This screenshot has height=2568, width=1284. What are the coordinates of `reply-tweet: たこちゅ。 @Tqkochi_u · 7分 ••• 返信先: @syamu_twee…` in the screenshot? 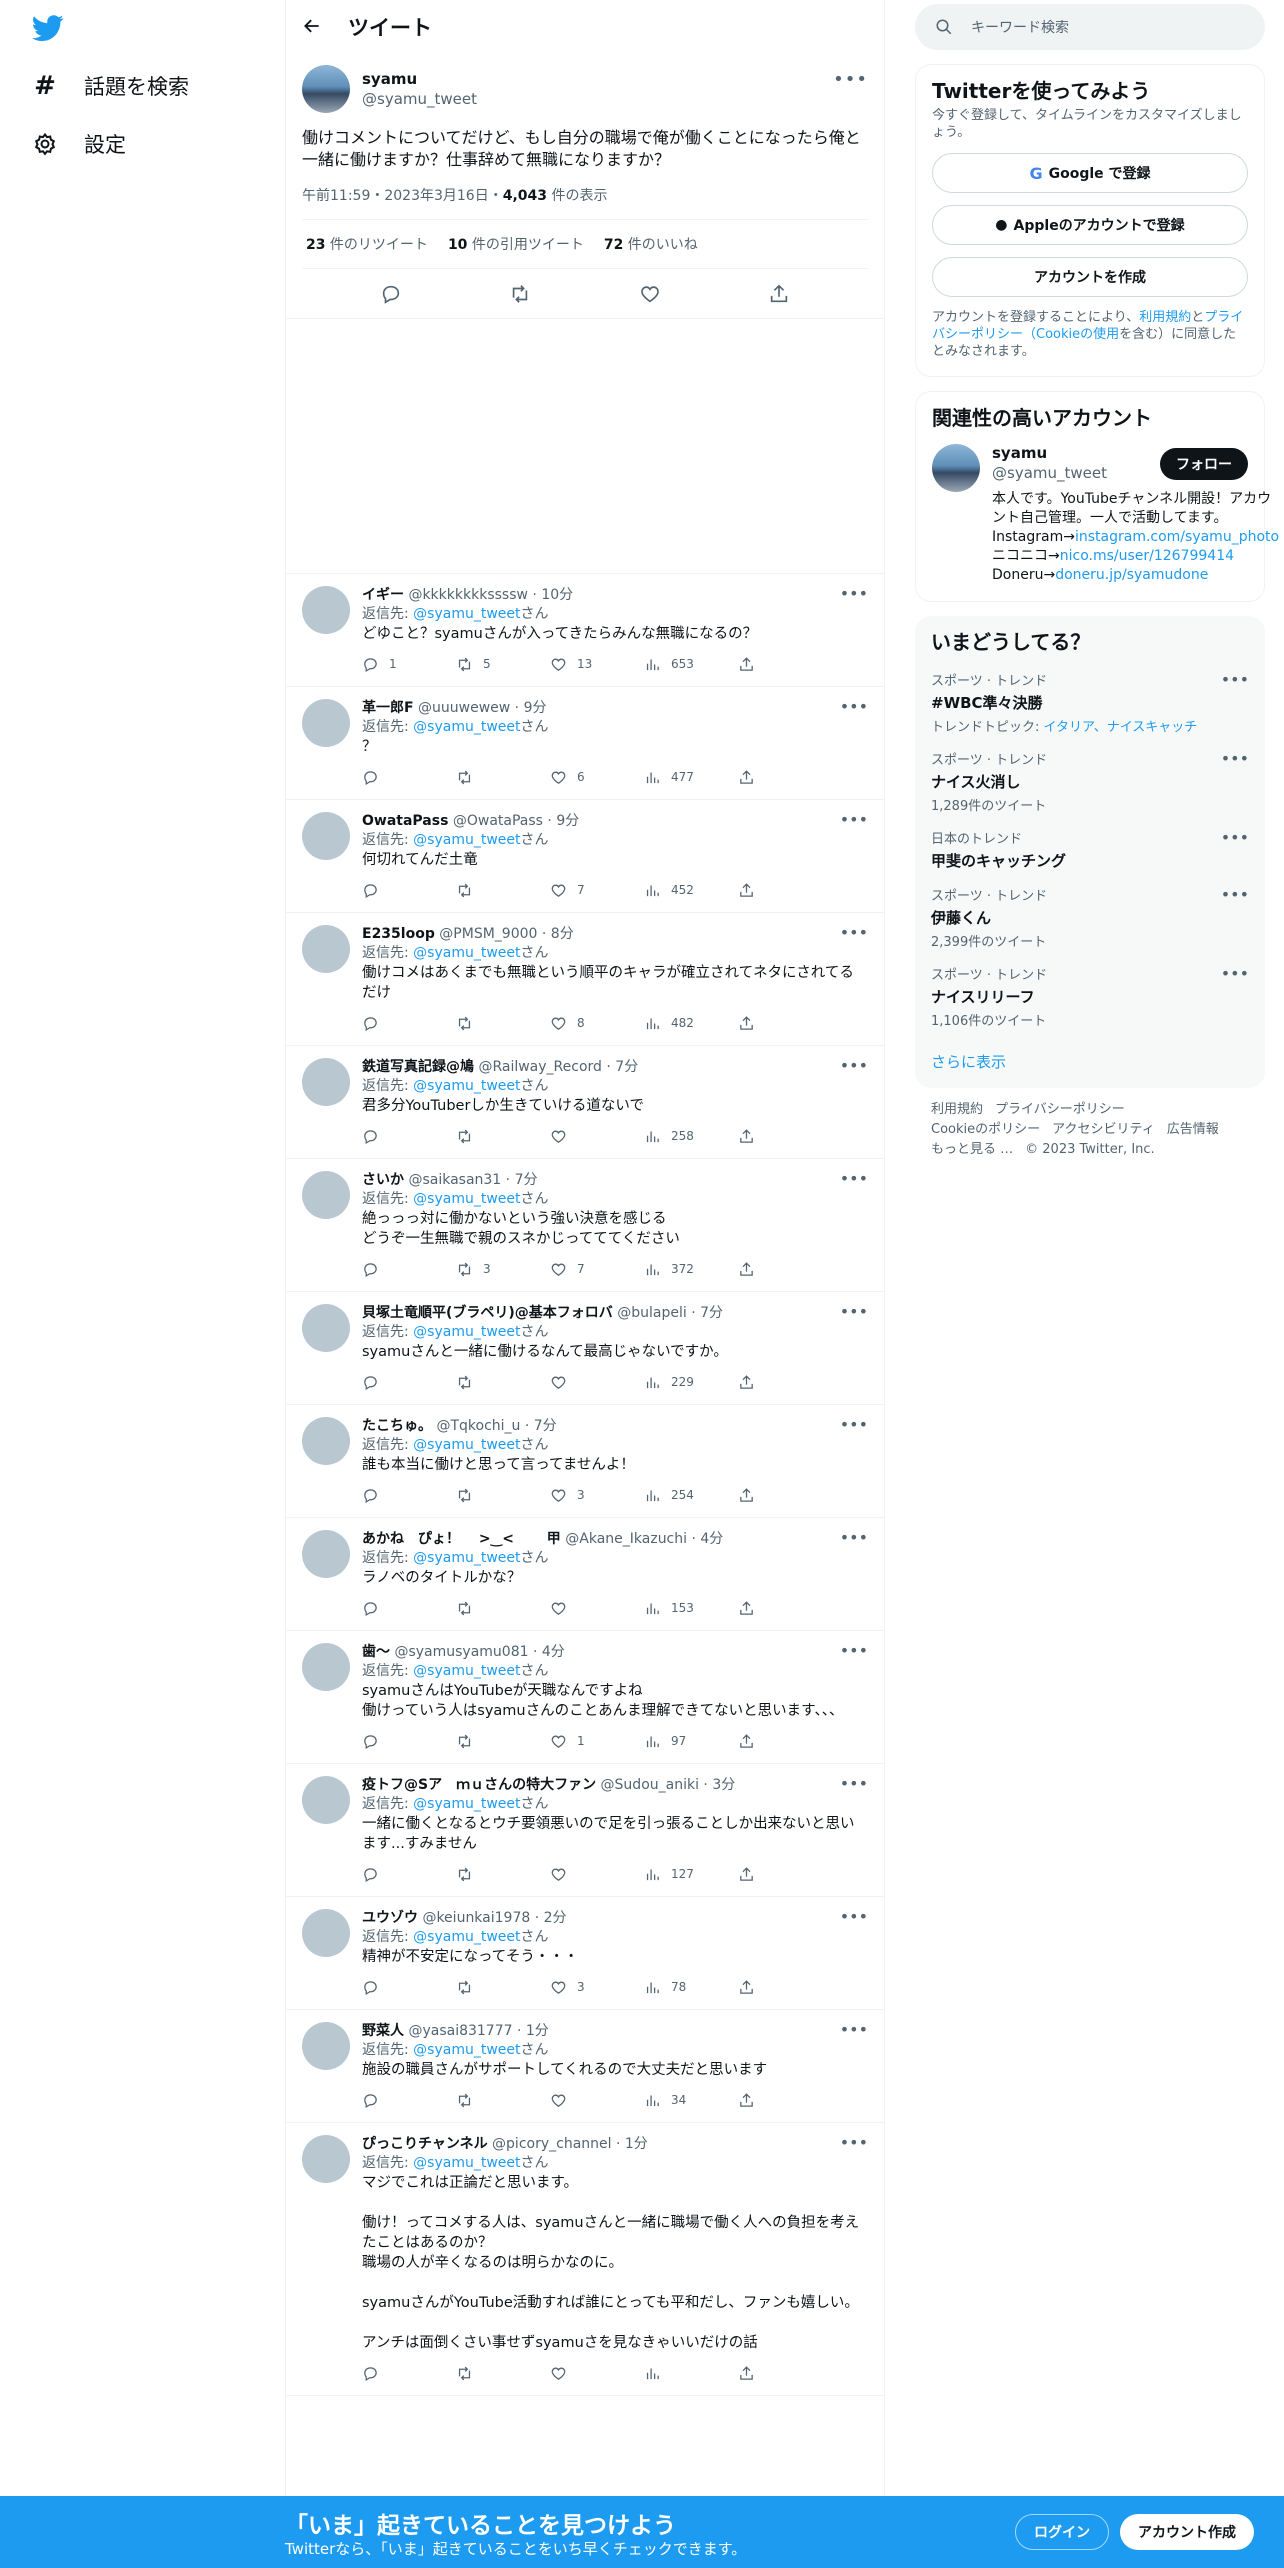 It's located at (585, 1461).